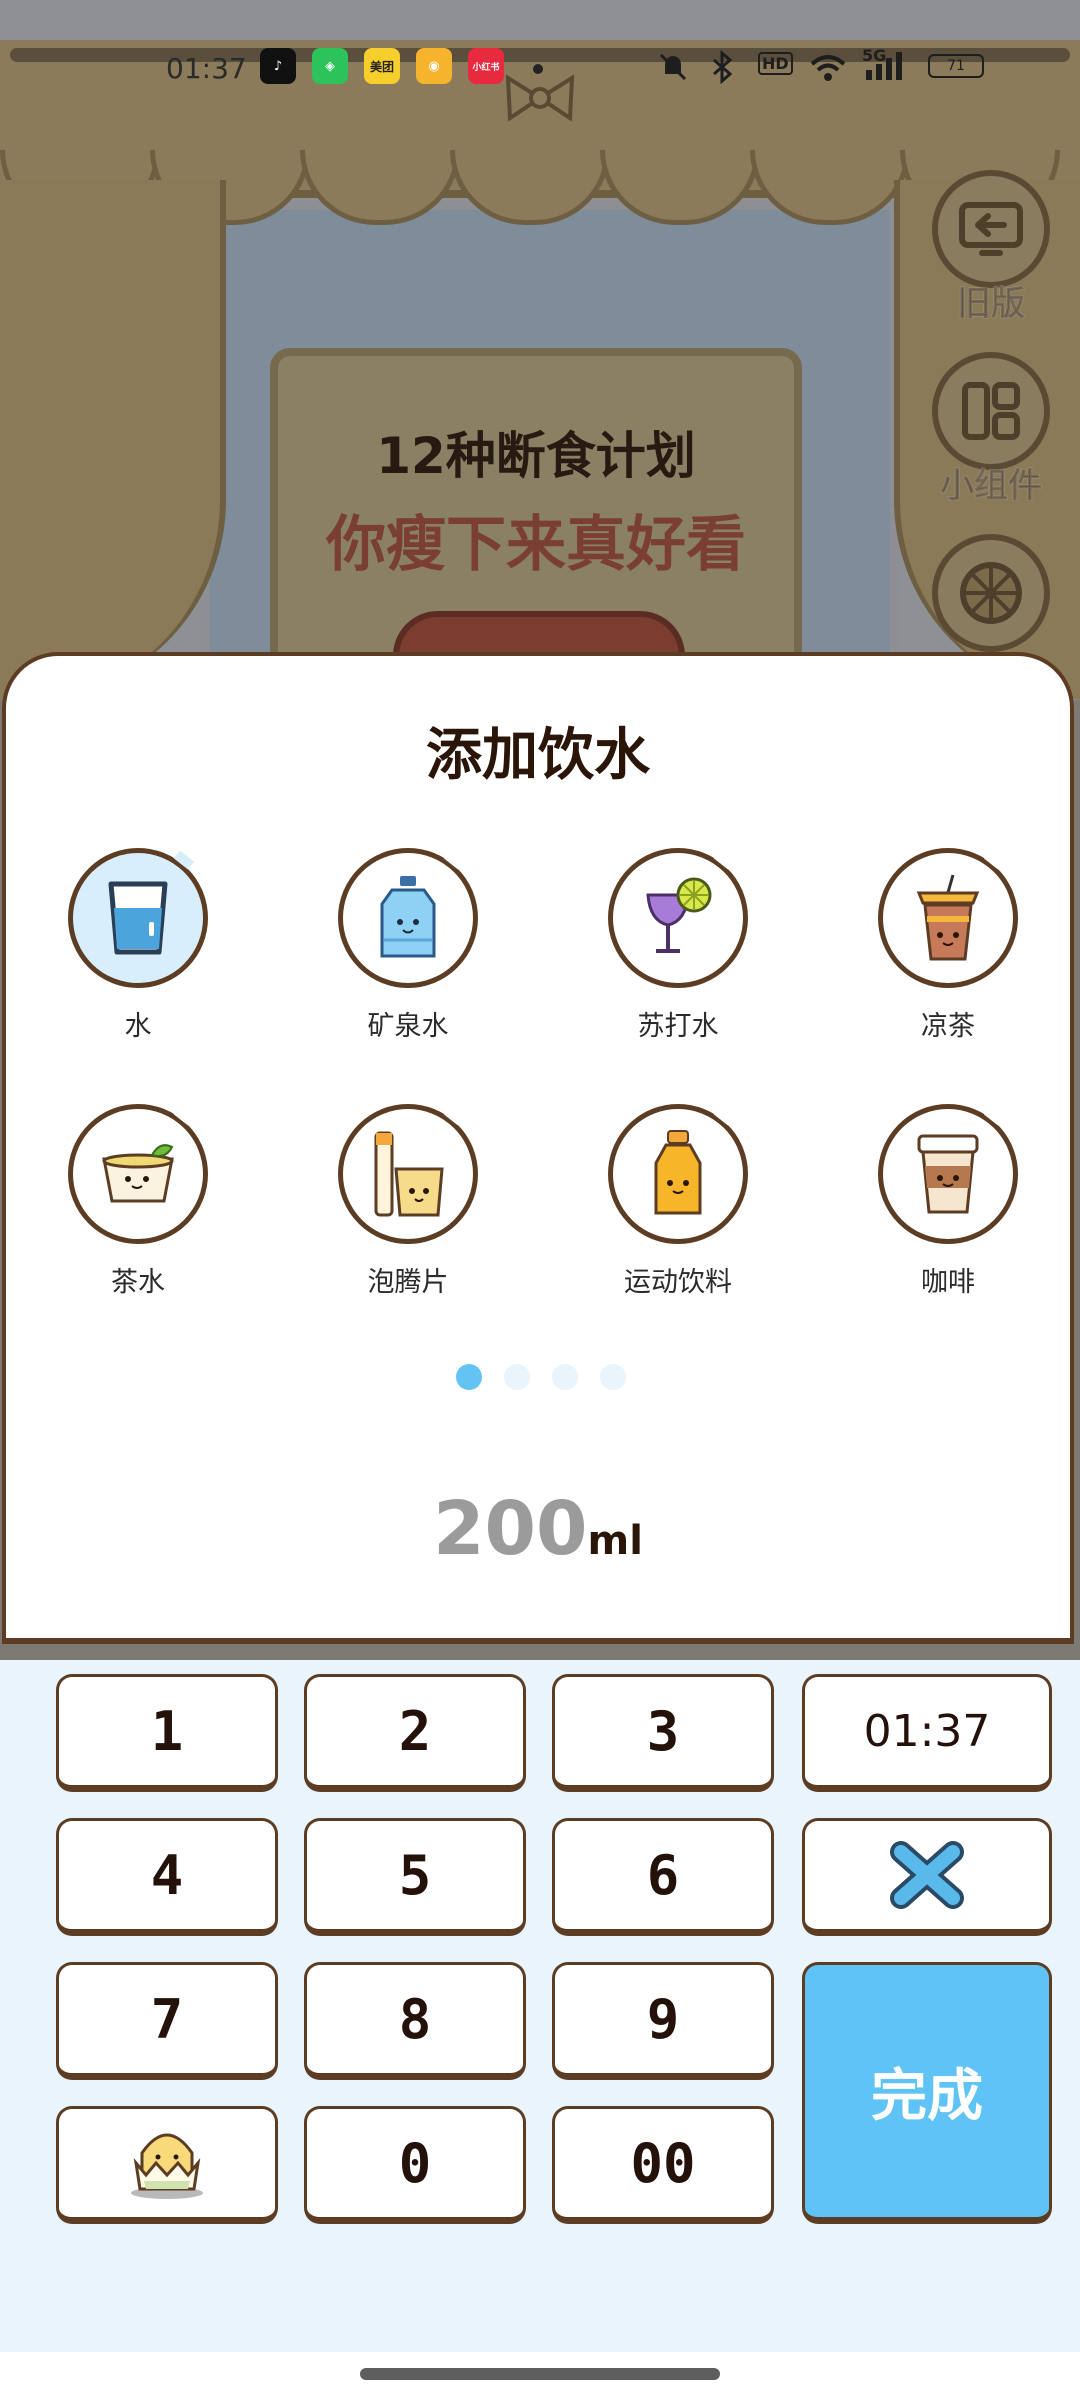 The width and height of the screenshot is (1080, 2400). I want to click on drink-option-mineral-water: 矿泉水, so click(408, 945).